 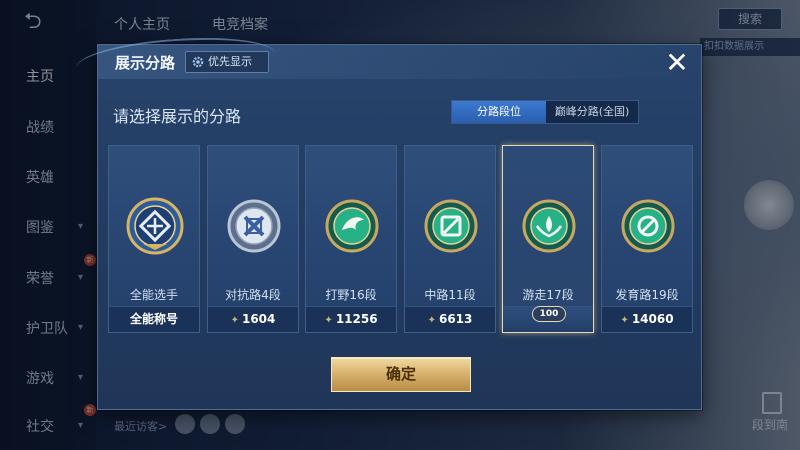 What do you see at coordinates (549, 314) in the screenshot?
I see `rank-100-badge: 100` at bounding box center [549, 314].